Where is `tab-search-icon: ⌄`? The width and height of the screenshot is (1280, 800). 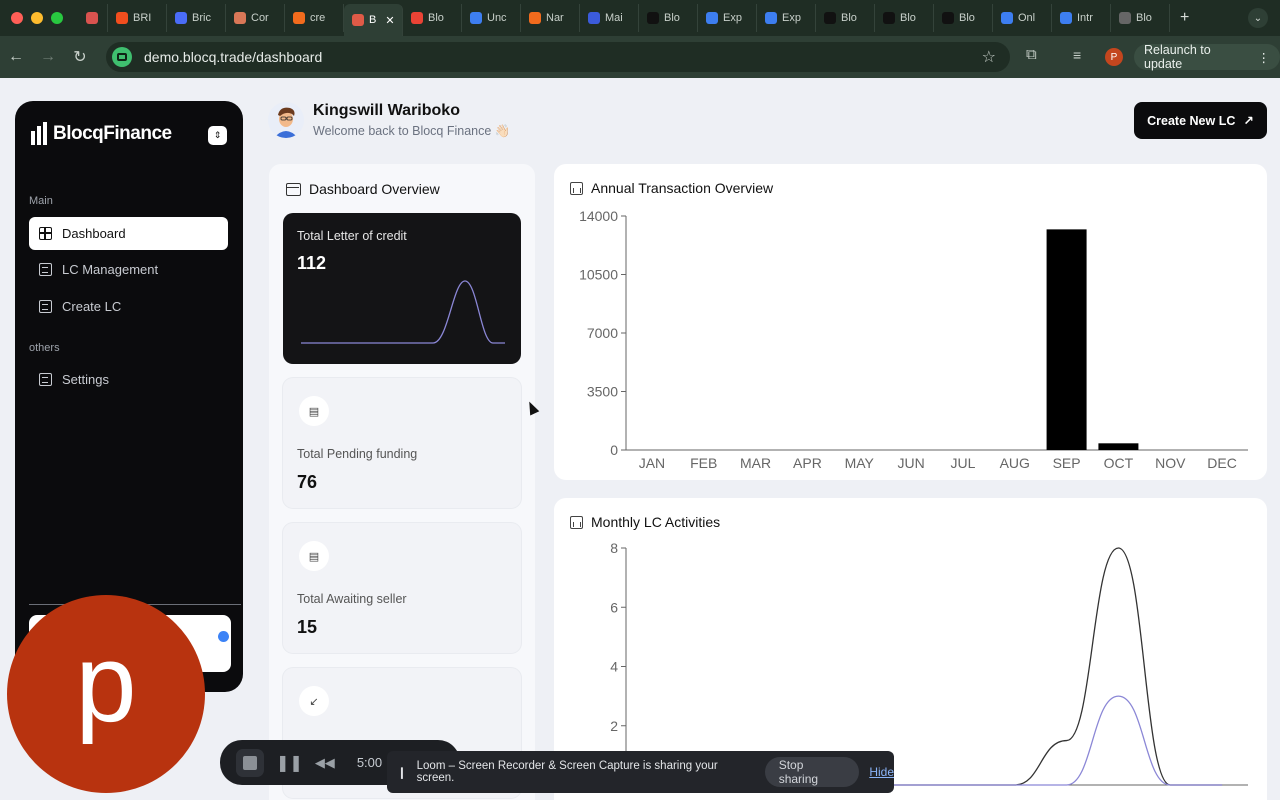
tab-search-icon: ⌄ is located at coordinates (1258, 18).